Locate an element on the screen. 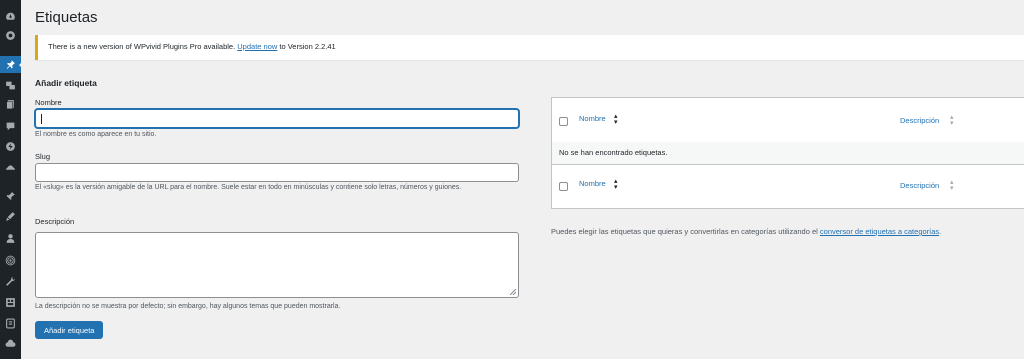  name-hint: El nombre es como aparece en tu sitio. is located at coordinates (96, 134).